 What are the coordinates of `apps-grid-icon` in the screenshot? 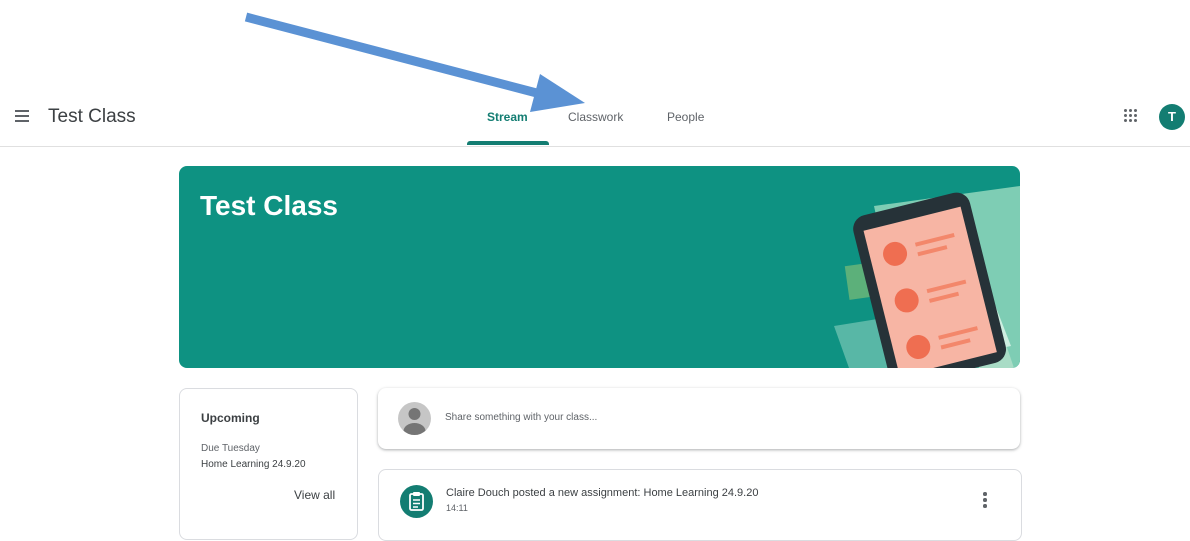 It's located at (1131, 116).